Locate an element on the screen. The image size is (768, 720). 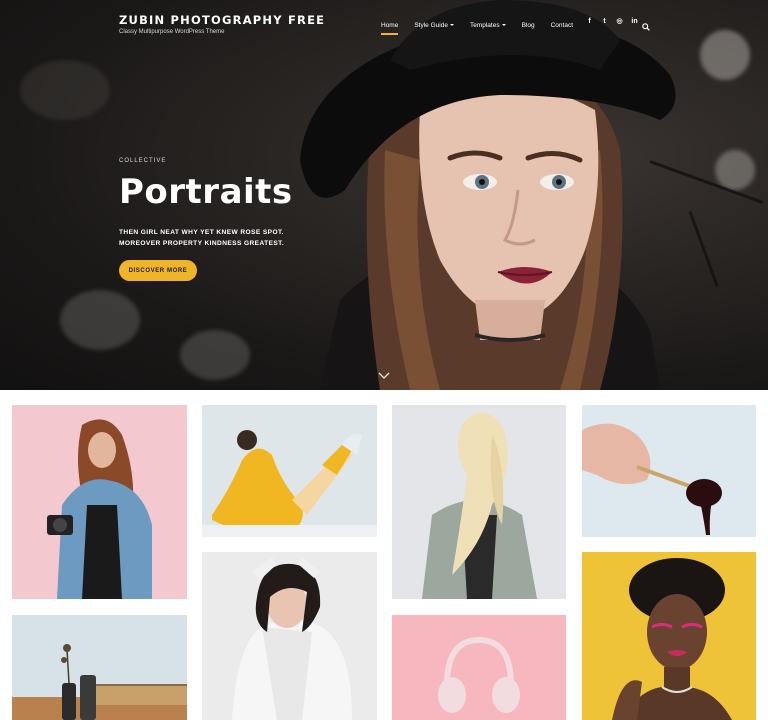
gallery-tile-vase-still-life is located at coordinates (99, 667).